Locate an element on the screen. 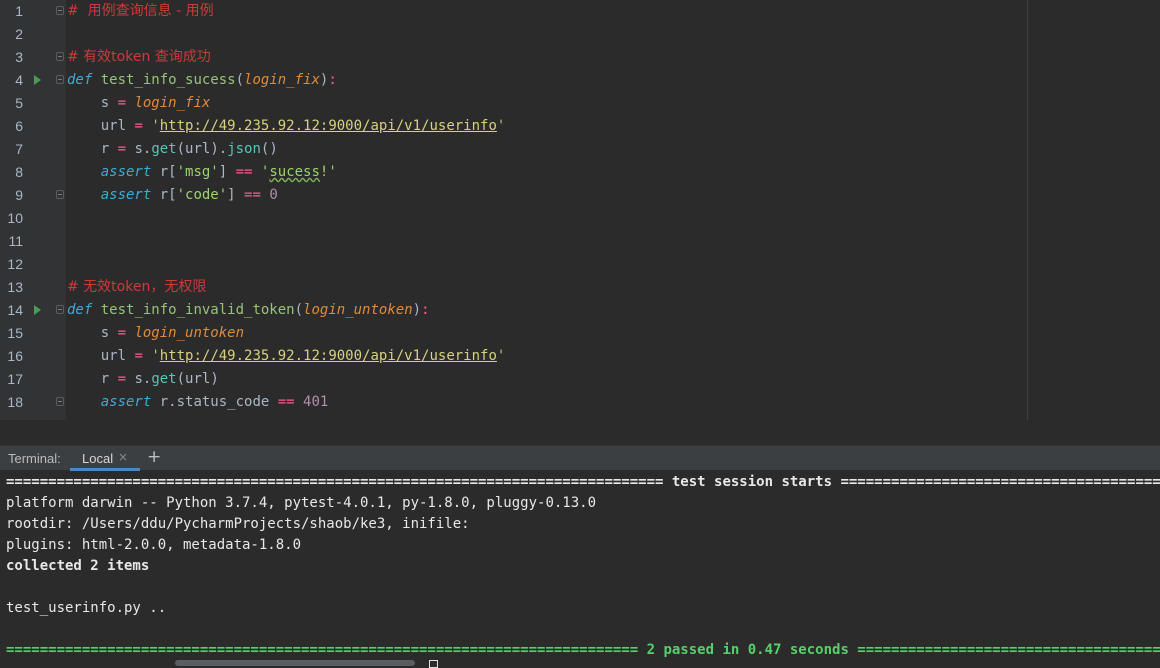 Image resolution: width=1160 pixels, height=668 pixels. line-number: 2 is located at coordinates (19, 34).